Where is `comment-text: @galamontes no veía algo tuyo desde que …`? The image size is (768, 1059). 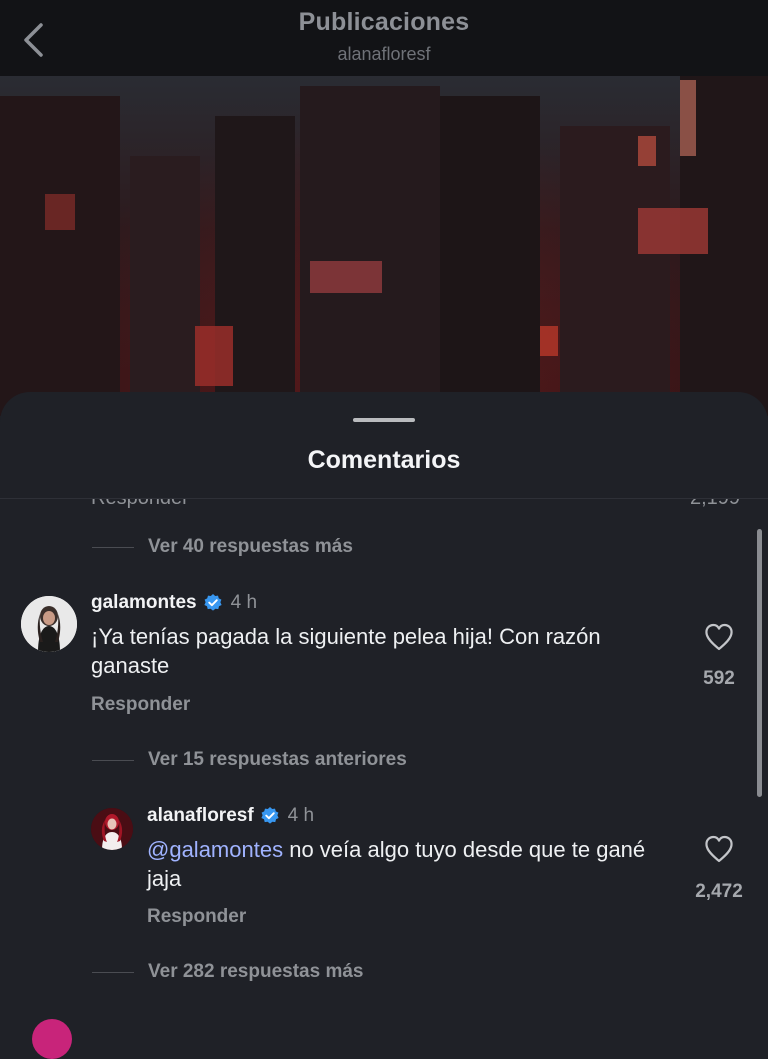
comment-text: @galamontes no veía algo tuyo desde que … is located at coordinates (412, 864).